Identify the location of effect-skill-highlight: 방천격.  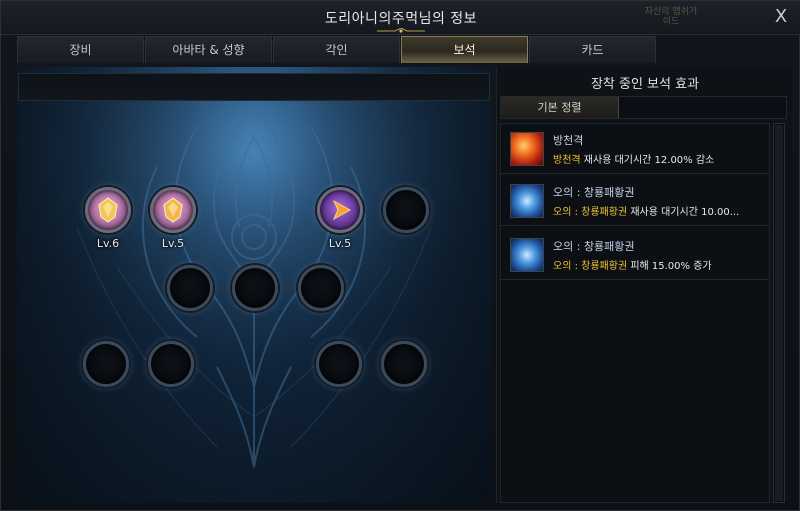
(567, 160).